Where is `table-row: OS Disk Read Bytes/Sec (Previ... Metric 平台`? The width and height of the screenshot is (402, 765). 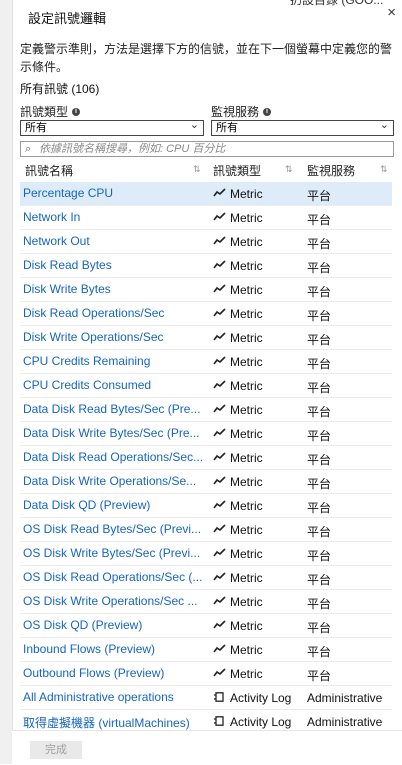 table-row: OS Disk Read Bytes/Sec (Previ... Metric 平台 is located at coordinates (206, 530).